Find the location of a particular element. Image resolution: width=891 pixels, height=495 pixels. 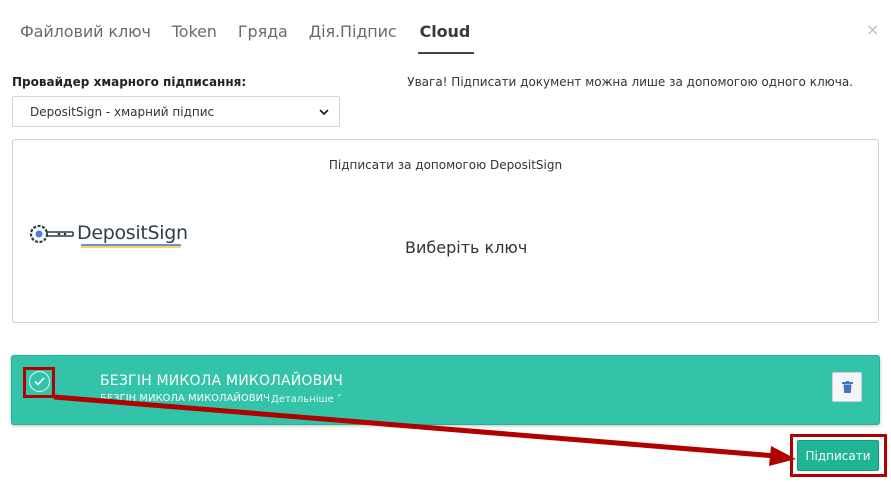

chevron-down-icon is located at coordinates (324, 112).